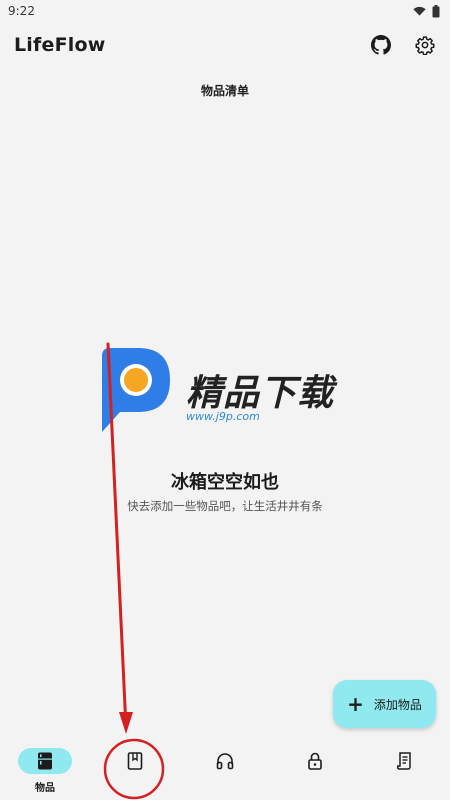  Describe the element at coordinates (60, 45) in the screenshot. I see `app-title: LifeFlow` at that location.